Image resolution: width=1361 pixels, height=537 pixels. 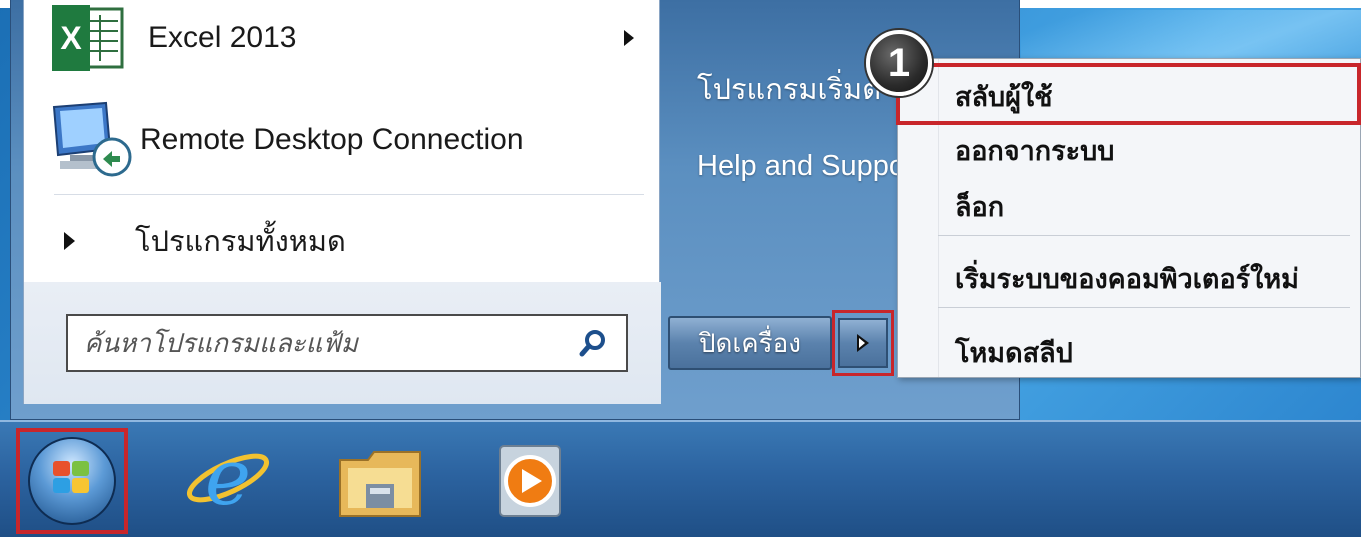 I want to click on search-icon, so click(x=593, y=343).